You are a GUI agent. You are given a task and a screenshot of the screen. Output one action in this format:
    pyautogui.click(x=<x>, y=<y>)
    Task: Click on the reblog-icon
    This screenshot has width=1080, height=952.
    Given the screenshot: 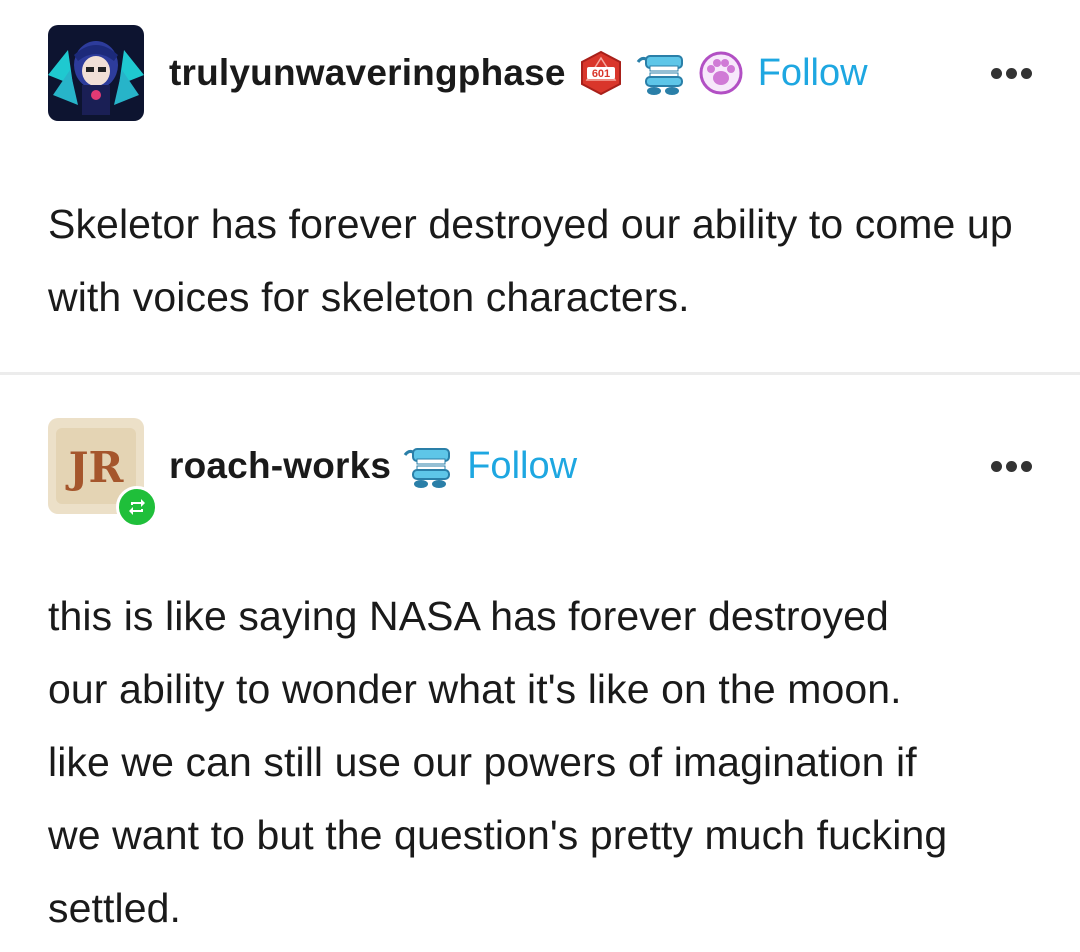 What is the action you would take?
    pyautogui.click(x=137, y=507)
    